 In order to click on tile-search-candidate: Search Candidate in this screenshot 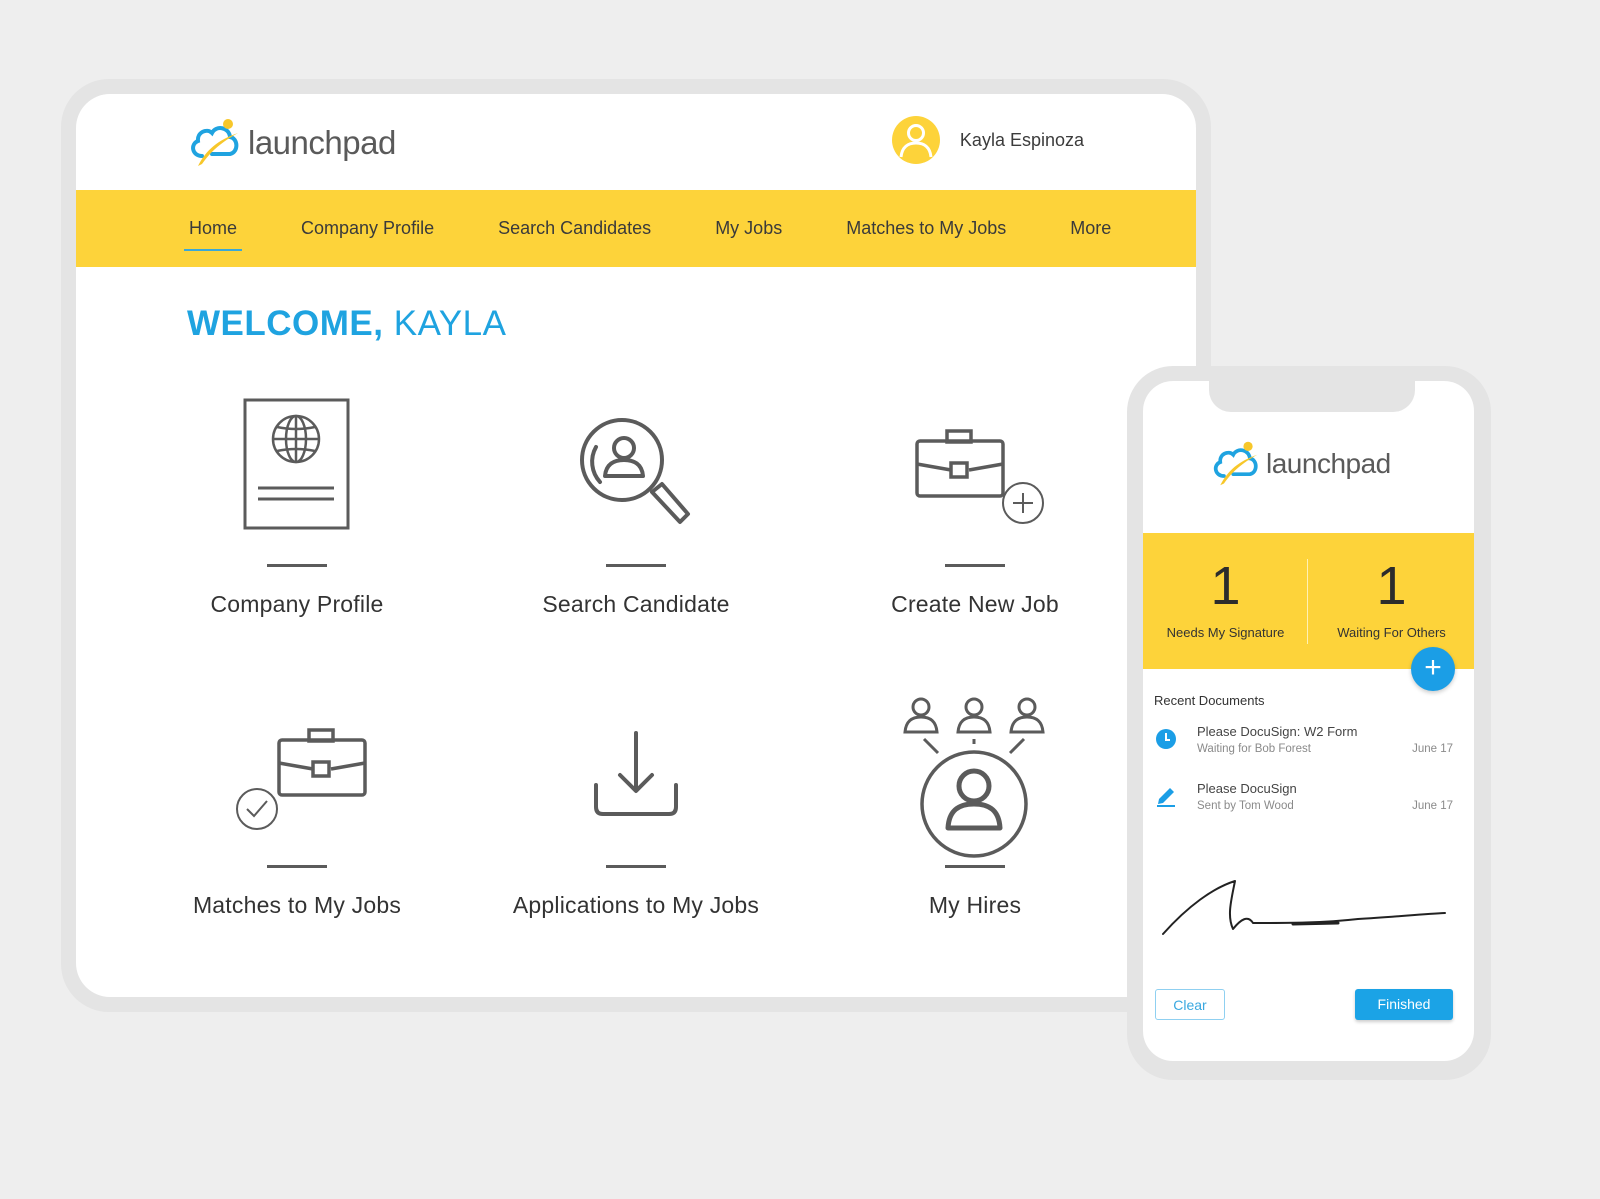, I will do `click(636, 506)`.